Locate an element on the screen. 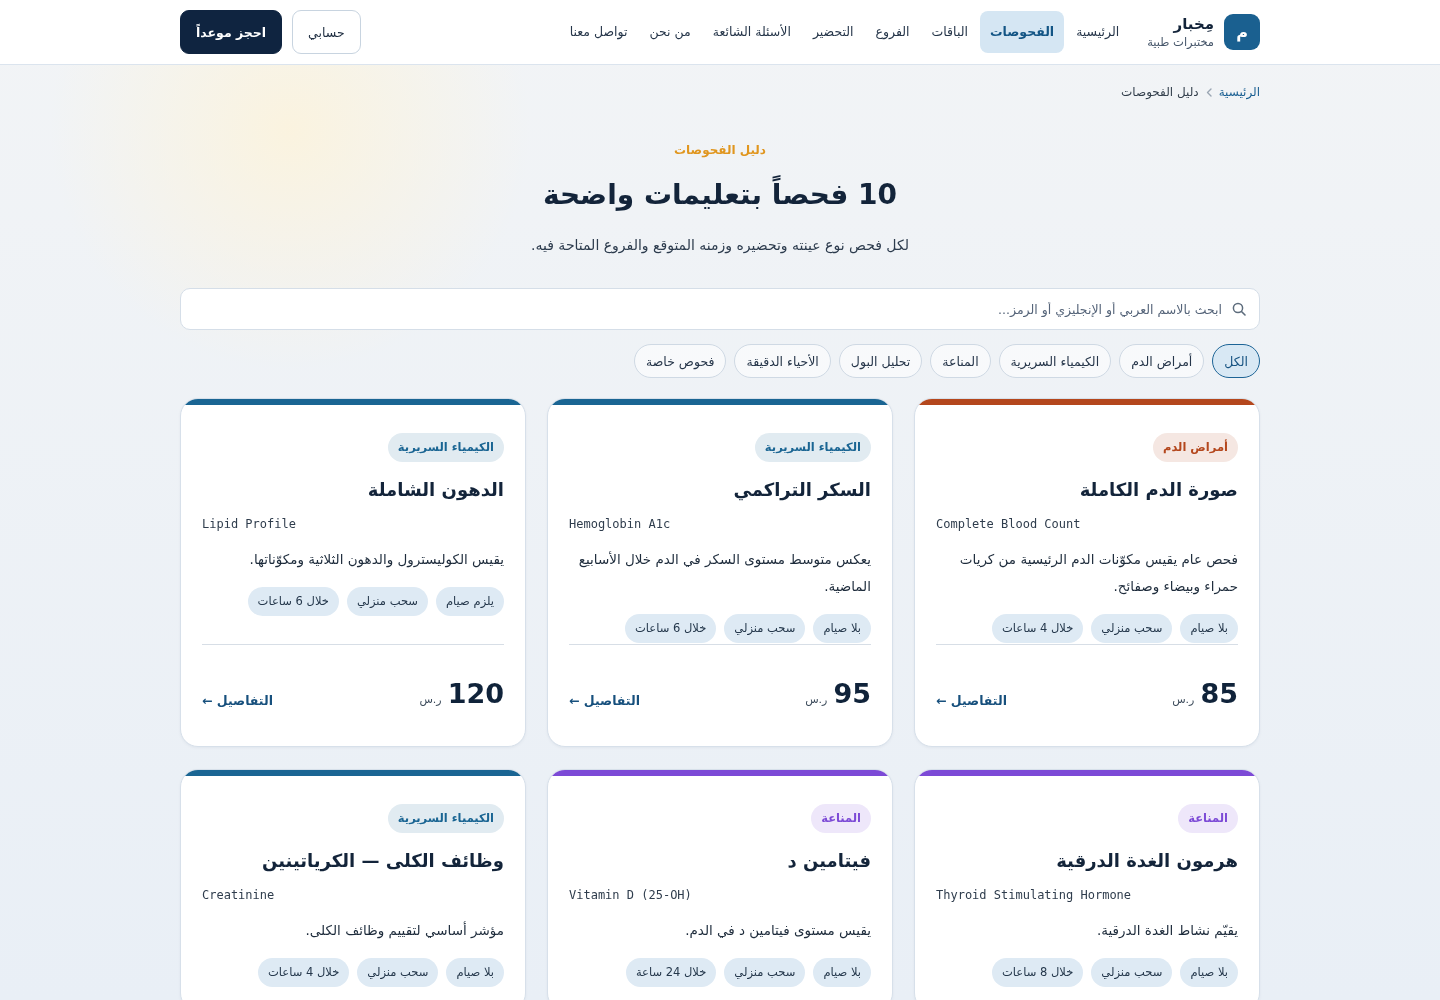 This screenshot has height=1000, width=1440. nav-link: الرئيسية is located at coordinates (1098, 32).